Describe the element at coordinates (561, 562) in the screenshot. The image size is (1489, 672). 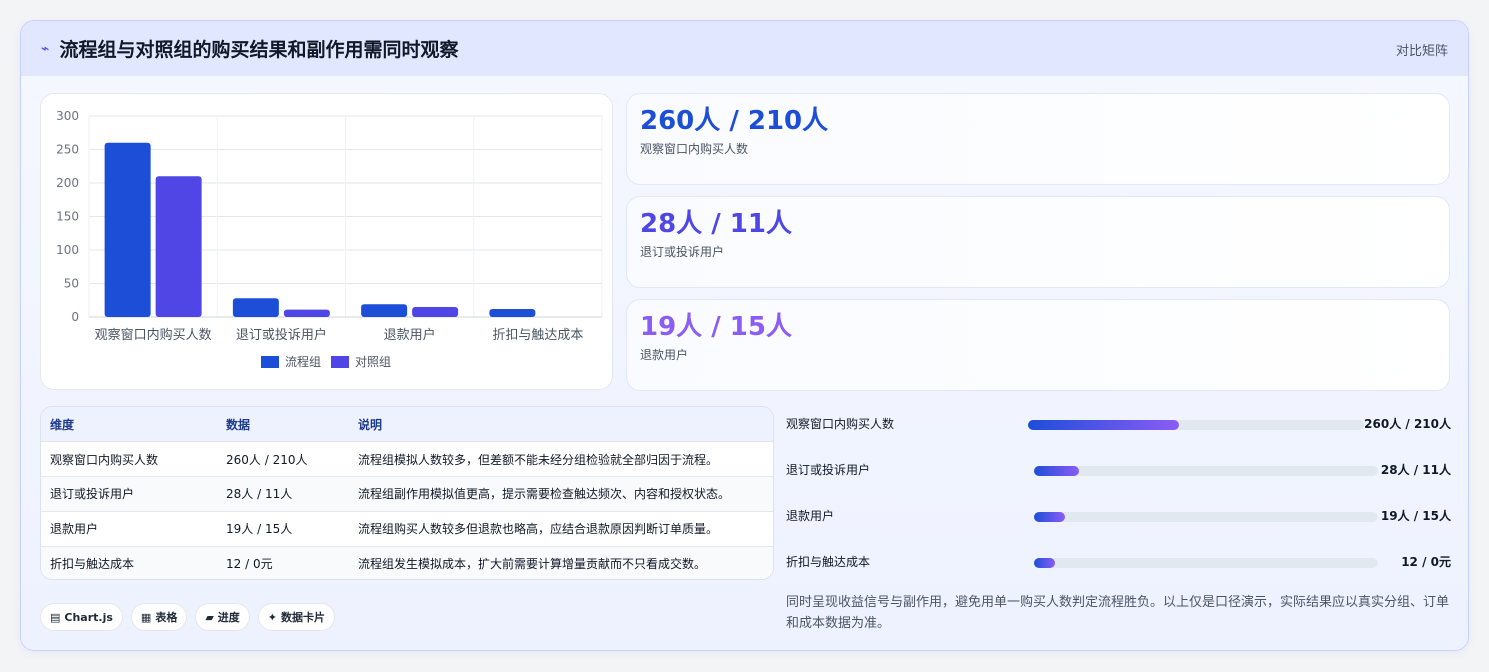
I see `table-cell: 流程组发生模拟成本，扩大前需要计算增量贡献而不只看成交数。` at that location.